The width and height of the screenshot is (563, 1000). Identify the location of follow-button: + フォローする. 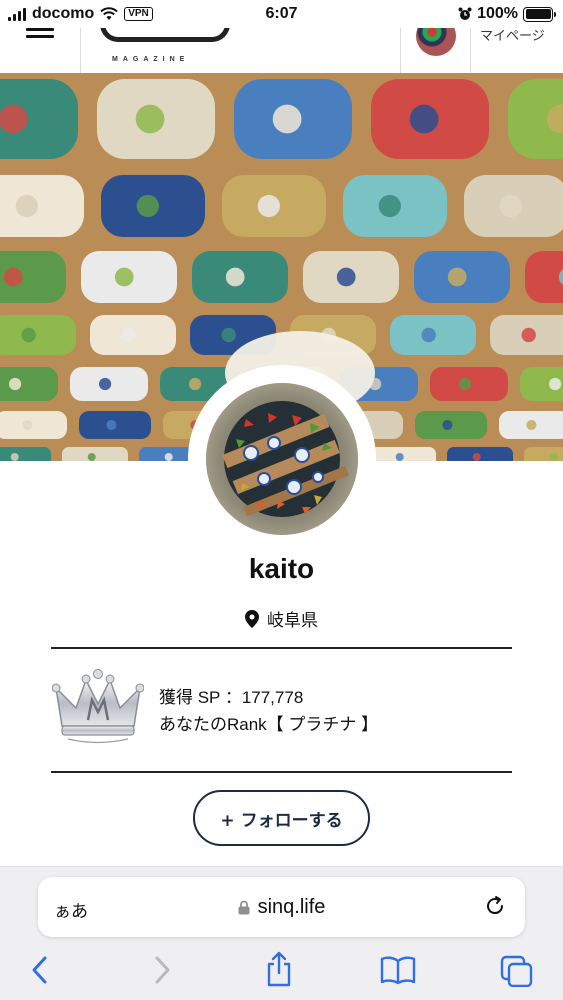
(281, 818).